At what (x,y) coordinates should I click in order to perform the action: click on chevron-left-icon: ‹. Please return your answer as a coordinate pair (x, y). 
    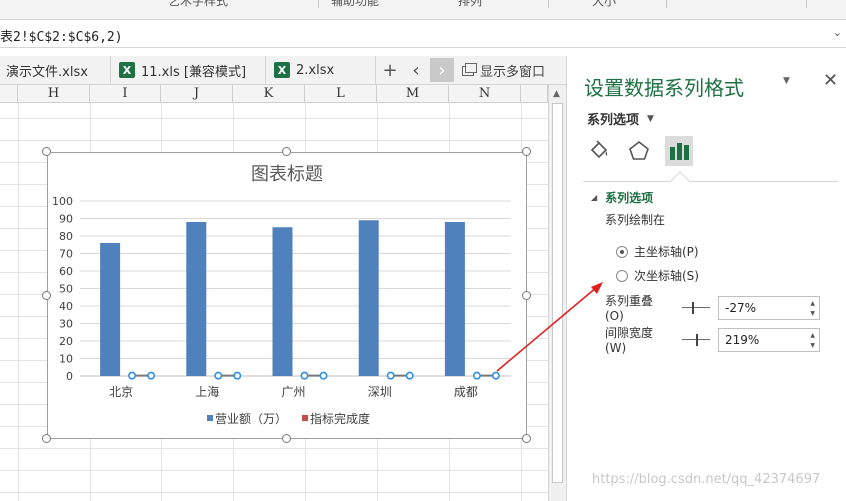
    Looking at the image, I should click on (416, 70).